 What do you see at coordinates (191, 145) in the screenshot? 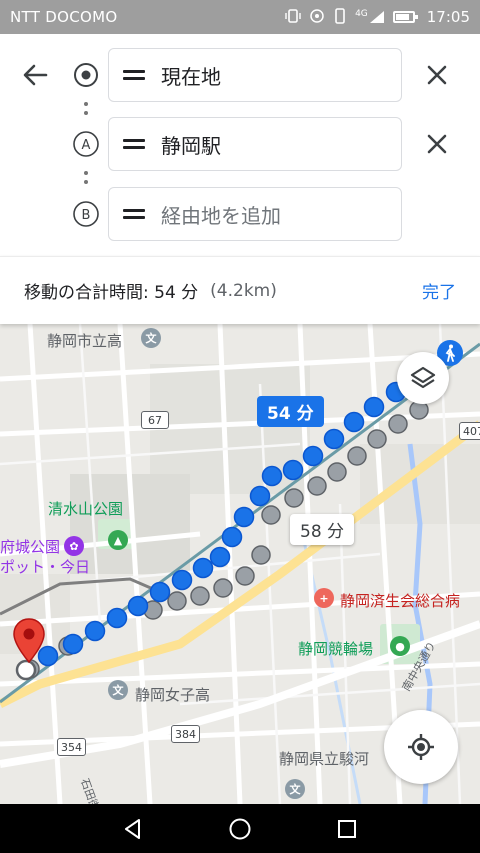
I see `stop-a-text: 静岡駅` at bounding box center [191, 145].